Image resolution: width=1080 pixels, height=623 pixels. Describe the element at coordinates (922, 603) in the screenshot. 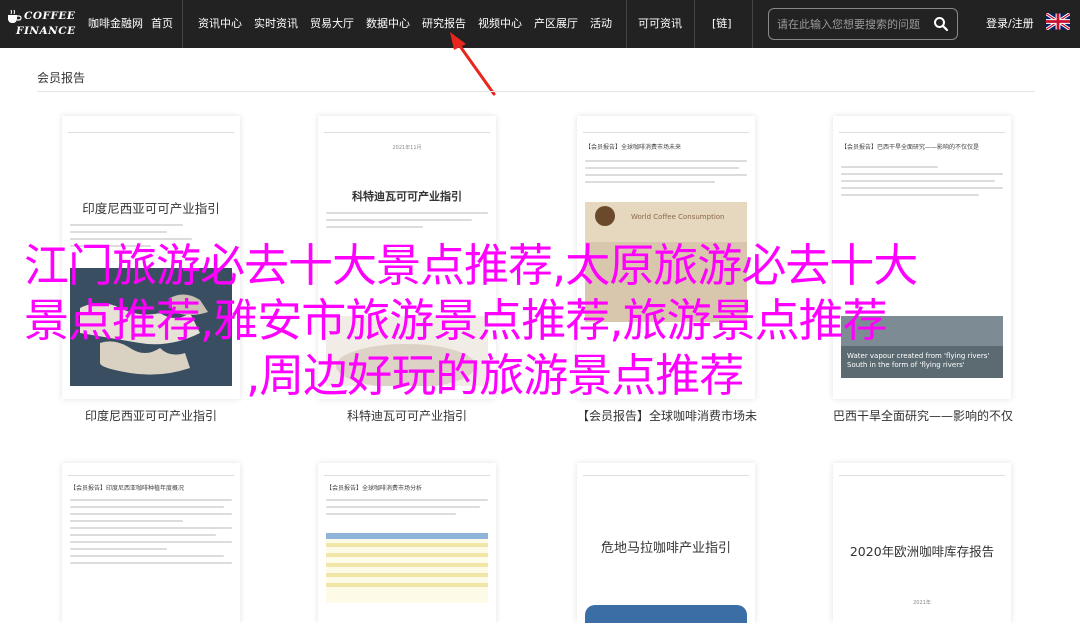

I see `card-date: 2021年` at that location.